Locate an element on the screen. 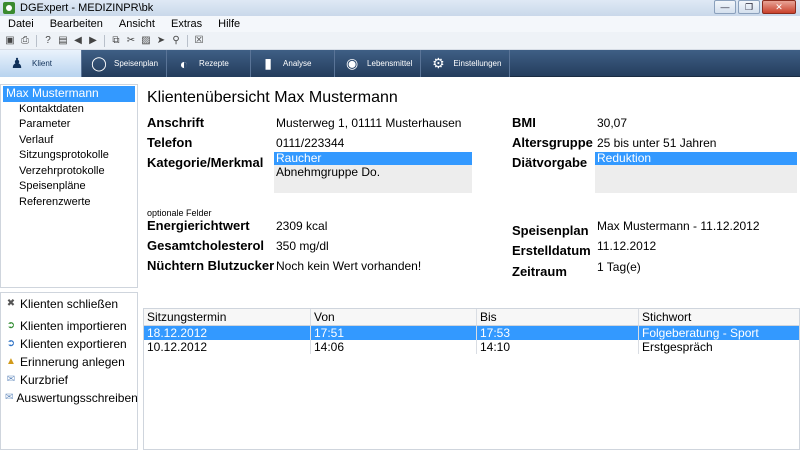 The image size is (800, 450). nav-item-sitzungsprotokolle: Sitzungsprotokolle is located at coordinates (69, 156).